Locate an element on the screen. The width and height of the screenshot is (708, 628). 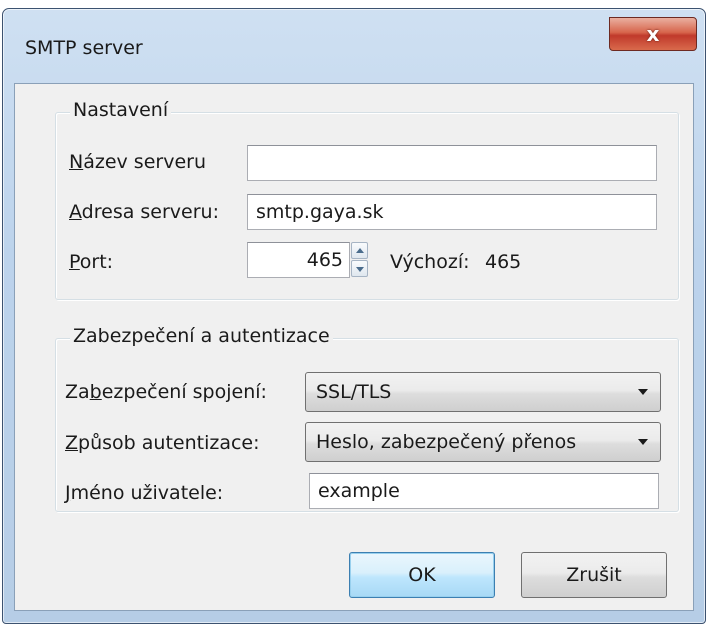
port-label: Port: is located at coordinates (91, 262).